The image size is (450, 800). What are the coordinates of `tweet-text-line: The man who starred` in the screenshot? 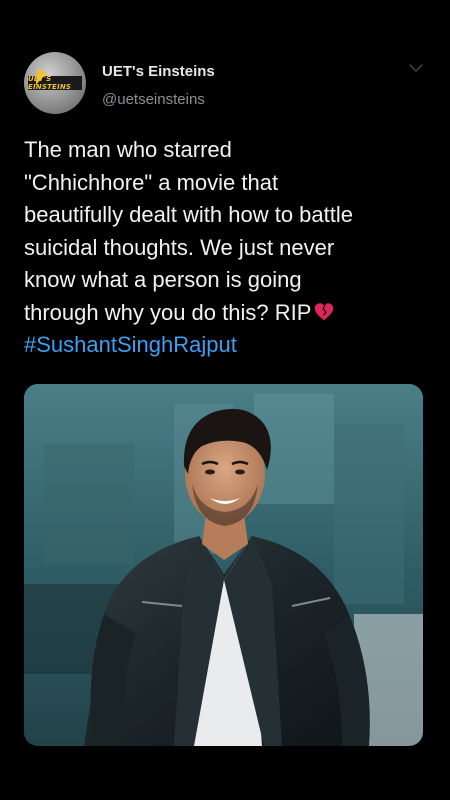 It's located at (128, 149).